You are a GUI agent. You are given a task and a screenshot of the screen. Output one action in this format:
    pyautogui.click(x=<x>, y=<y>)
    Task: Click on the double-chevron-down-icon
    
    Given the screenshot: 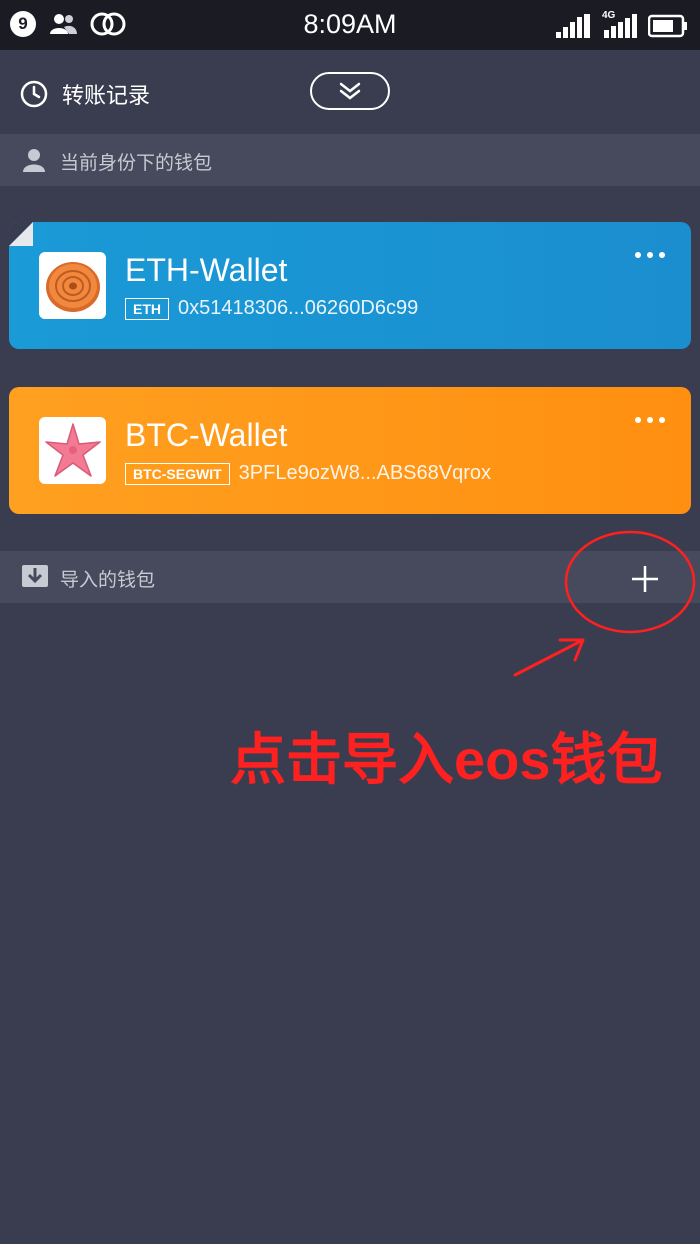 What is the action you would take?
    pyautogui.click(x=350, y=91)
    